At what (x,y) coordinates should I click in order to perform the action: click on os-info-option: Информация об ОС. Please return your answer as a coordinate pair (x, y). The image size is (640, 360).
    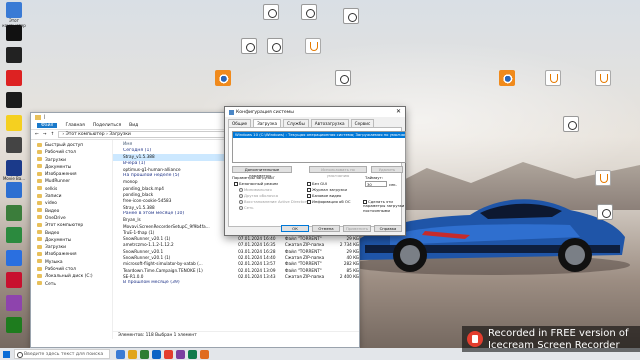
    Looking at the image, I should click on (329, 201).